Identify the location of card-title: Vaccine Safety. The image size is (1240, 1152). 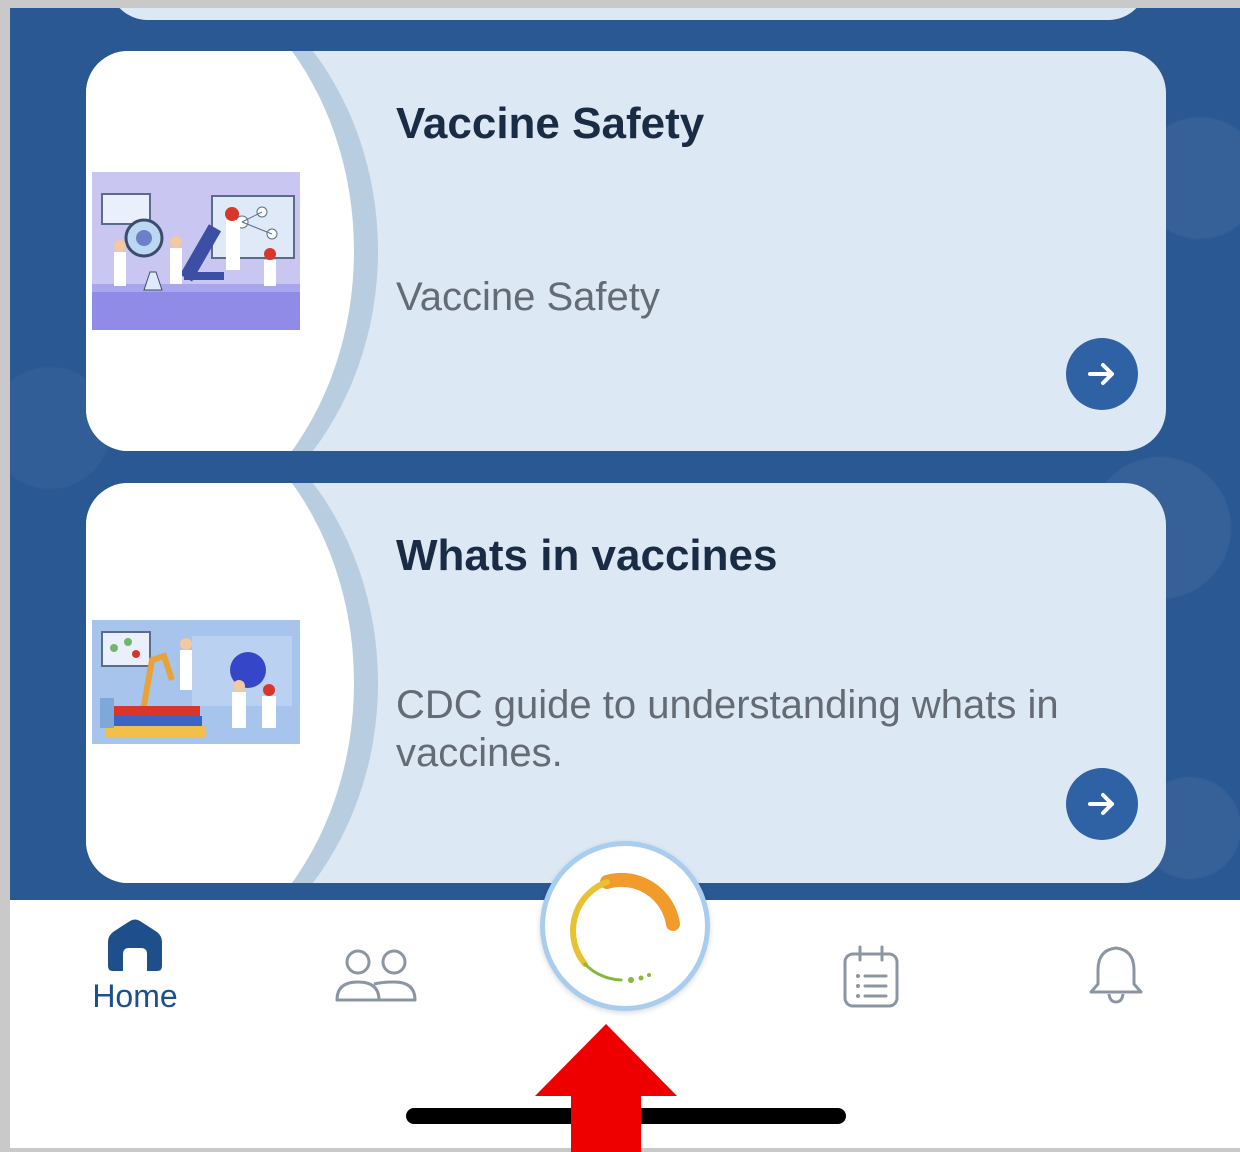
(550, 123).